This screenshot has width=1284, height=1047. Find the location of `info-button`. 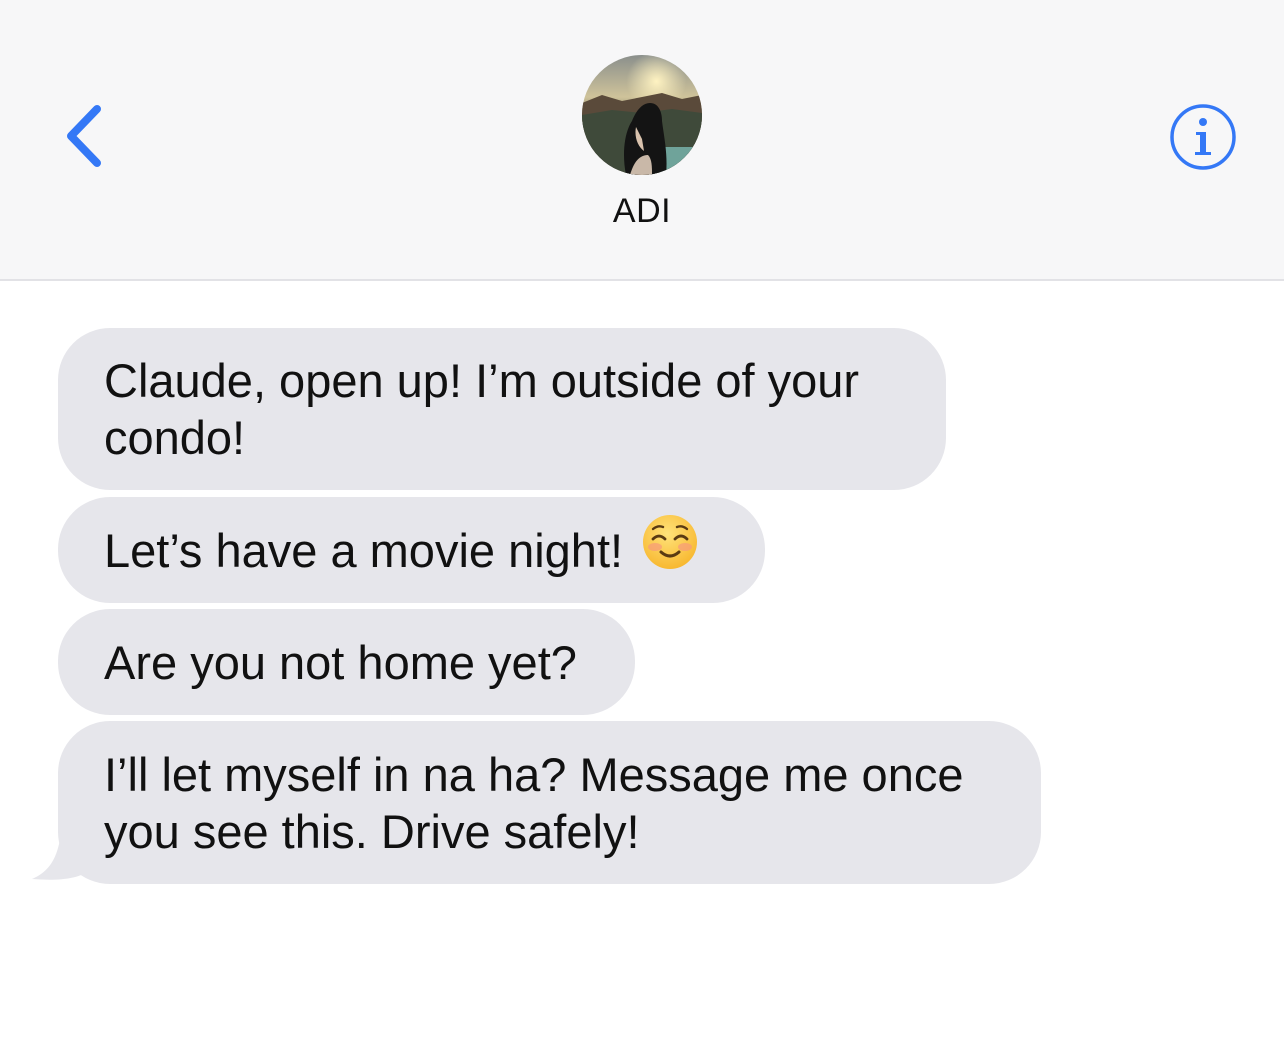

info-button is located at coordinates (1203, 137).